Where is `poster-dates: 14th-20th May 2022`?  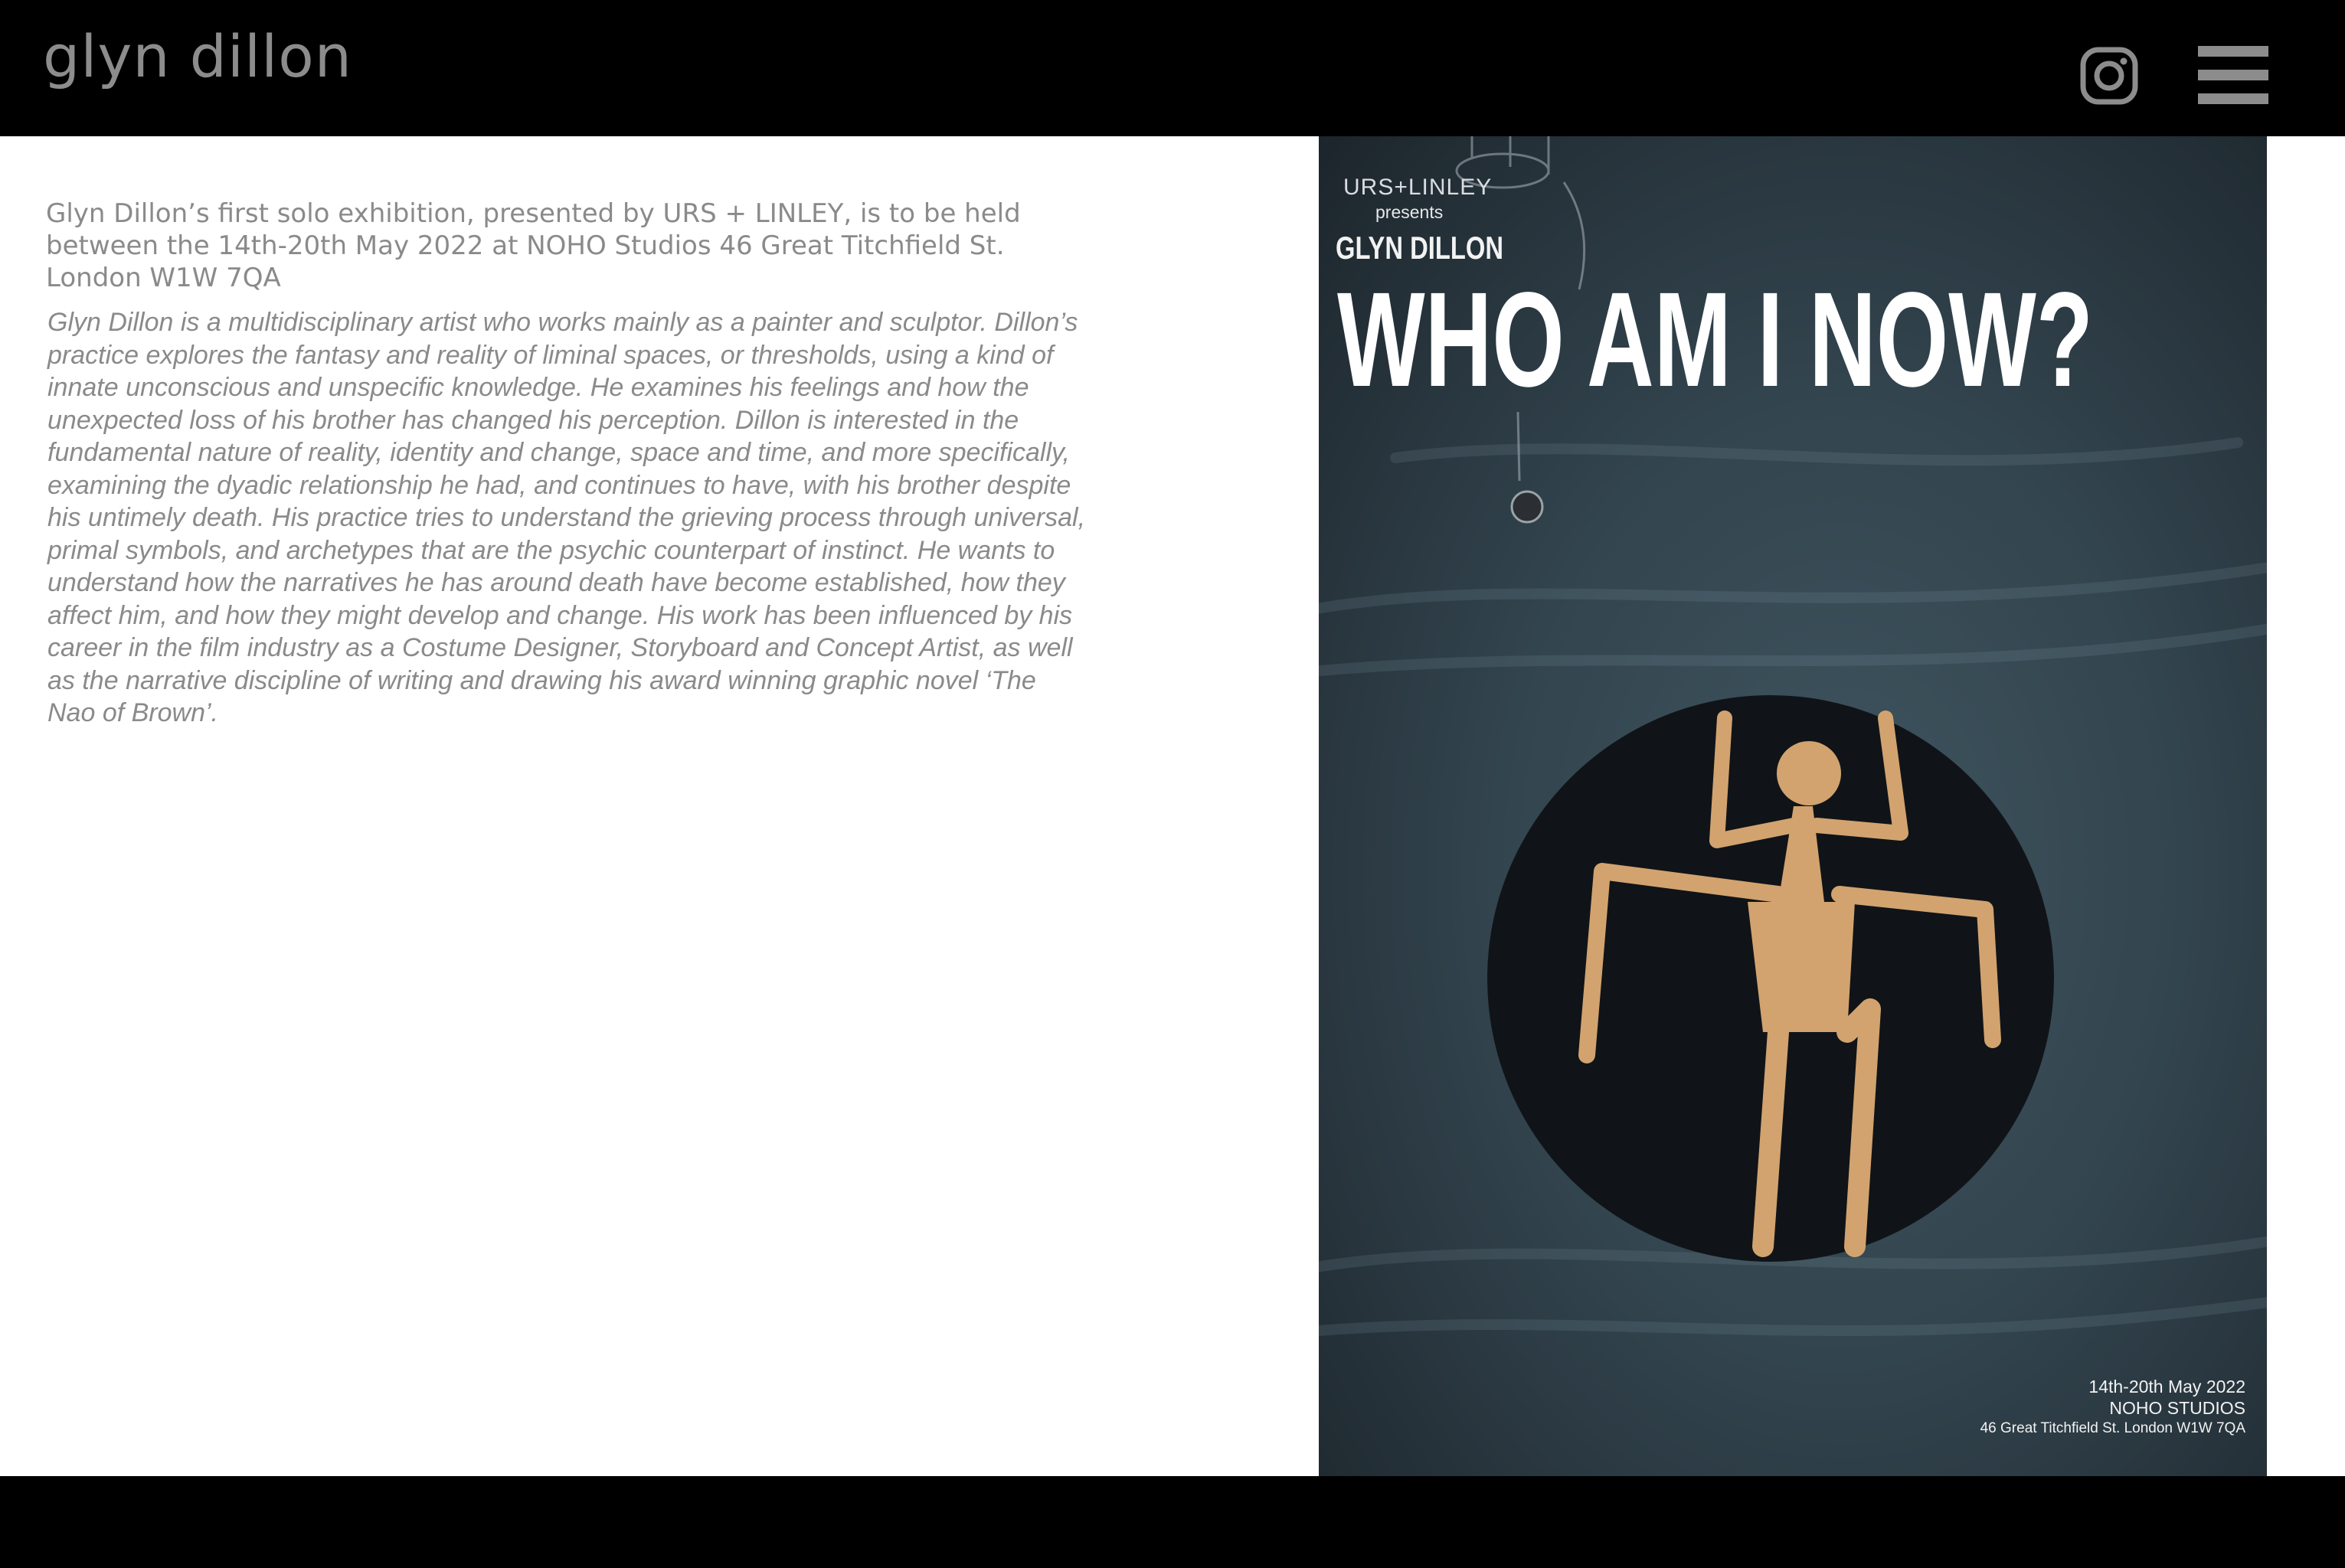 poster-dates: 14th-20th May 2022 is located at coordinates (2166, 1386).